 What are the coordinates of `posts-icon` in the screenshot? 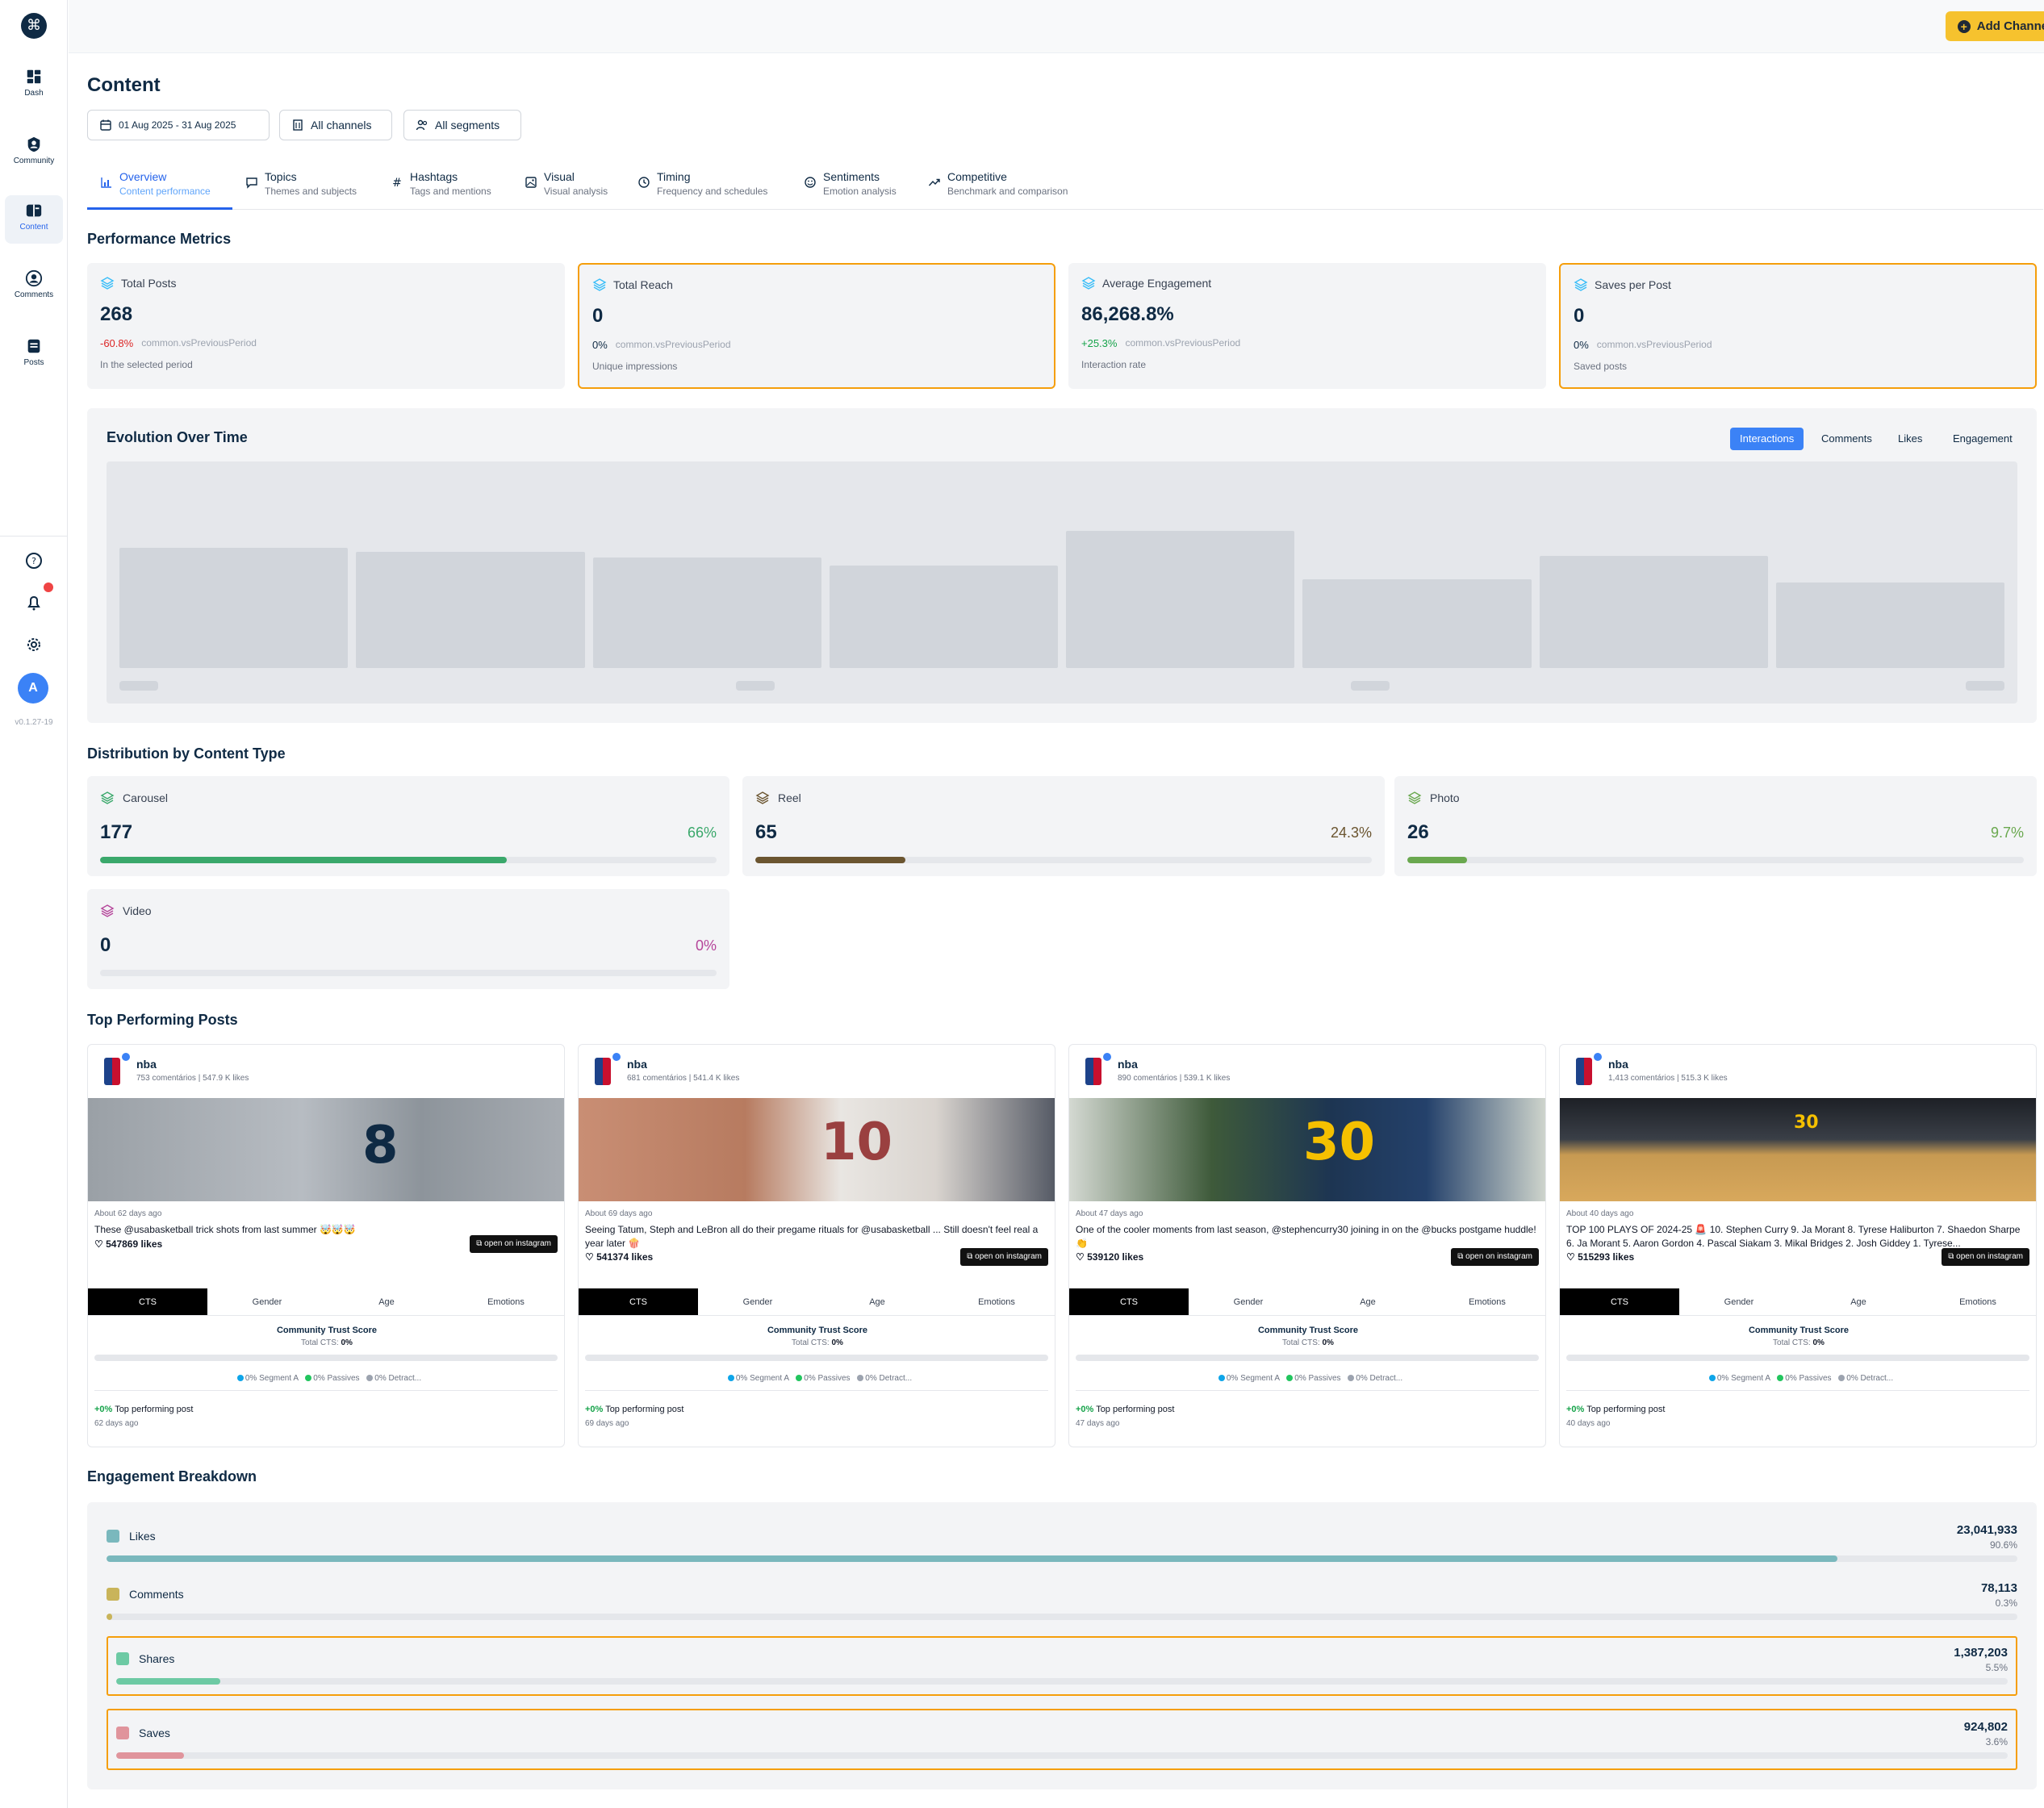 It's located at (33, 346).